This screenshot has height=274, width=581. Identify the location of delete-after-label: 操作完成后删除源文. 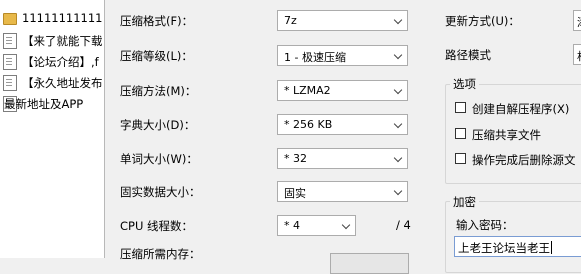
(524, 160).